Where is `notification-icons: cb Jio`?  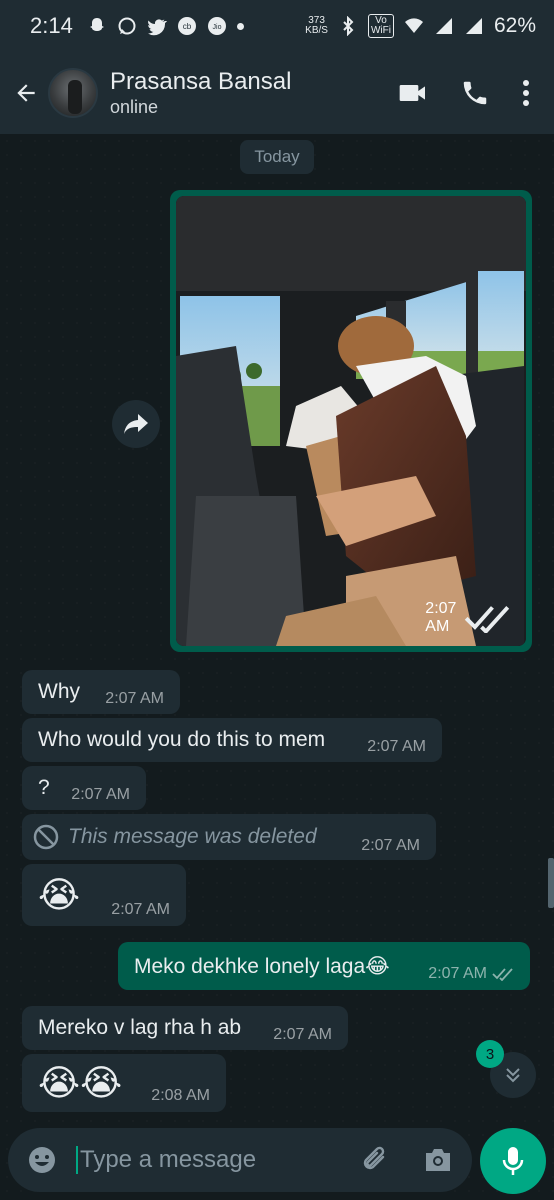 notification-icons: cb Jio is located at coordinates (165, 26).